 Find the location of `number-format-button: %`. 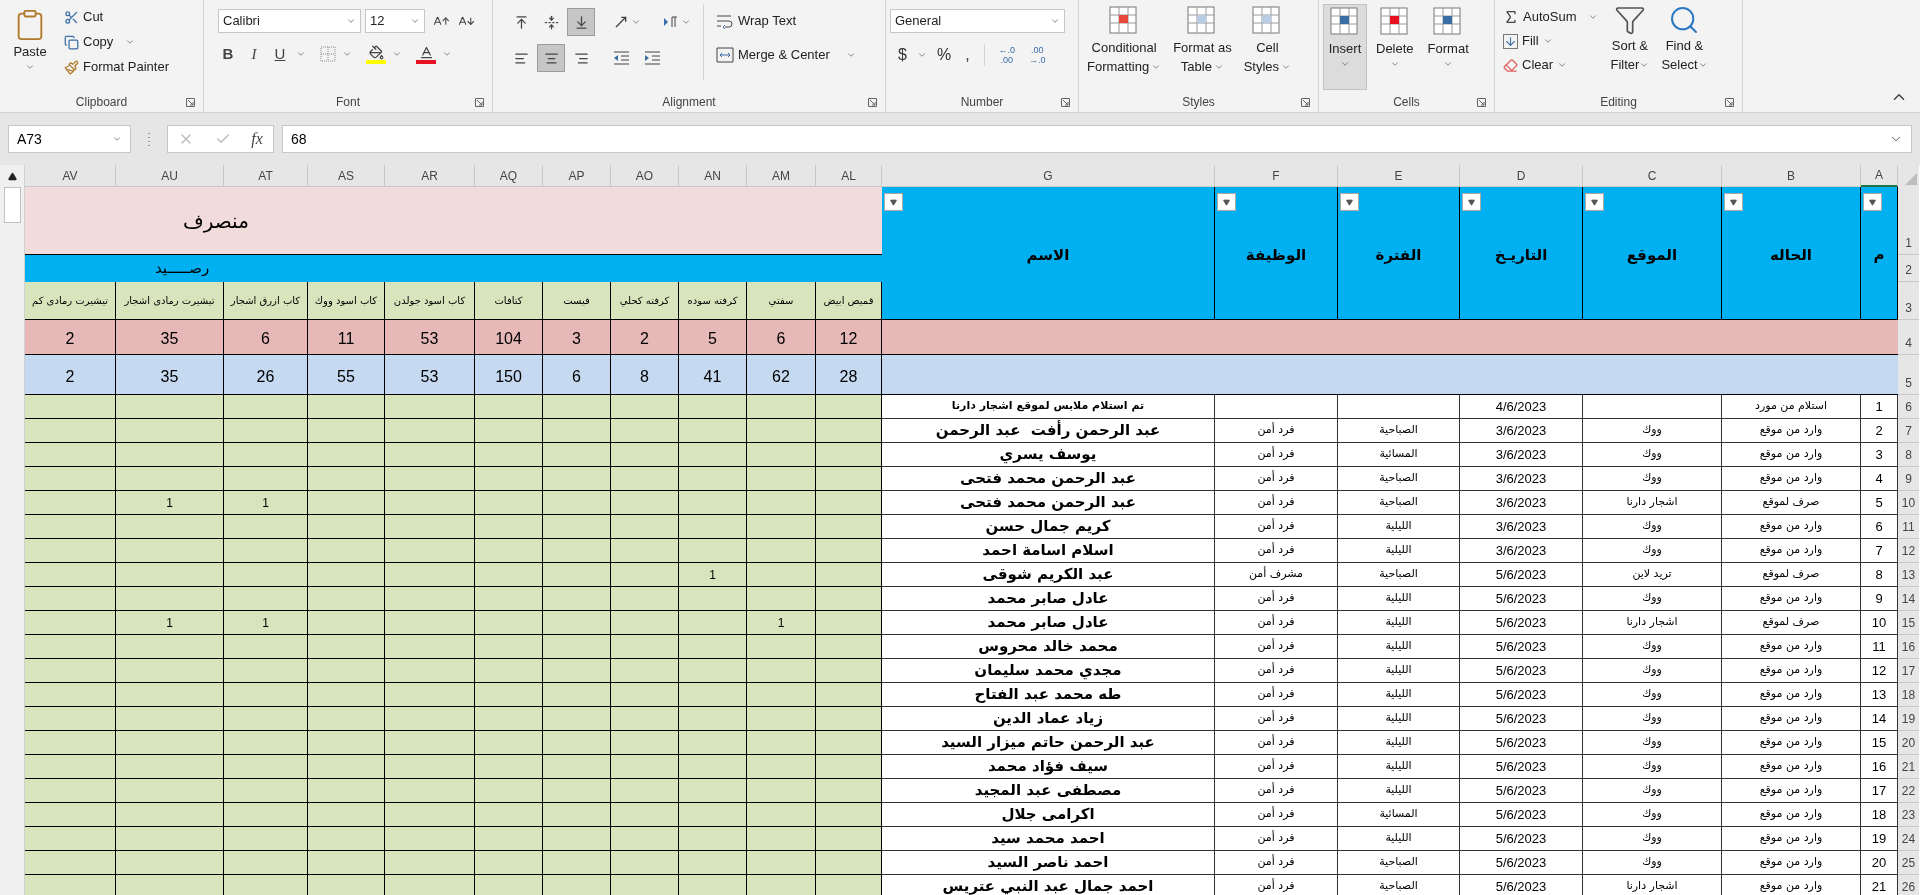

number-format-button: % is located at coordinates (944, 55).